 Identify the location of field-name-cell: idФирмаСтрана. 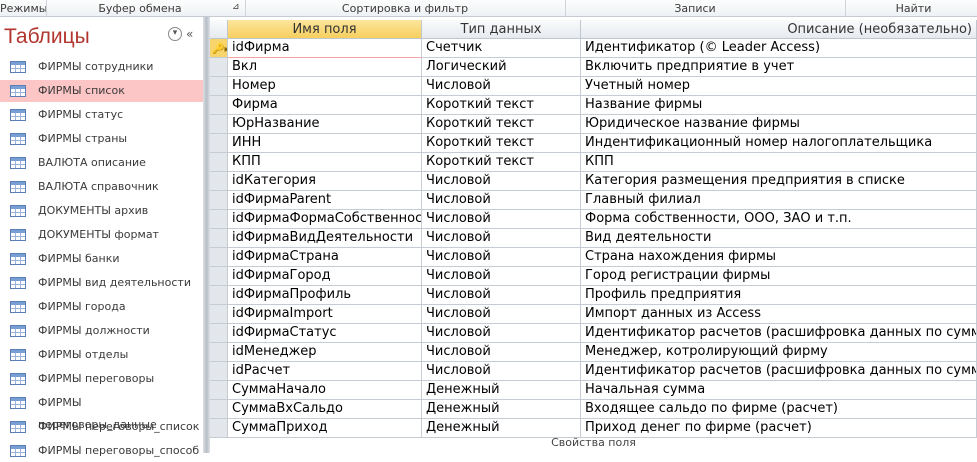
(325, 257).